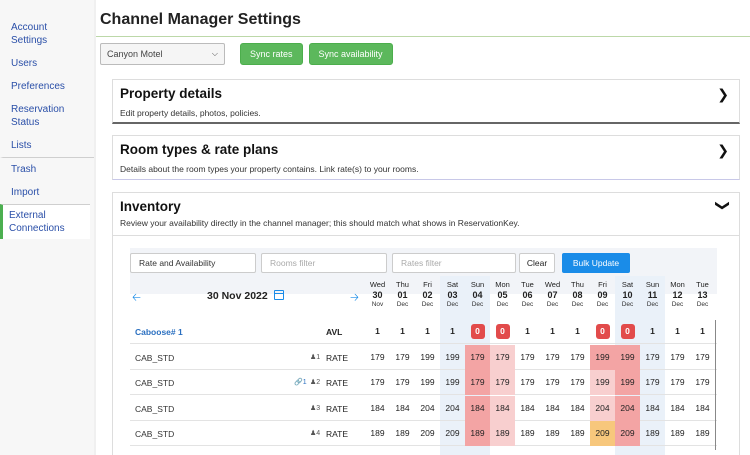 Image resolution: width=750 pixels, height=455 pixels. What do you see at coordinates (47, 169) in the screenshot?
I see `sidebar-item-trash: Trash` at bounding box center [47, 169].